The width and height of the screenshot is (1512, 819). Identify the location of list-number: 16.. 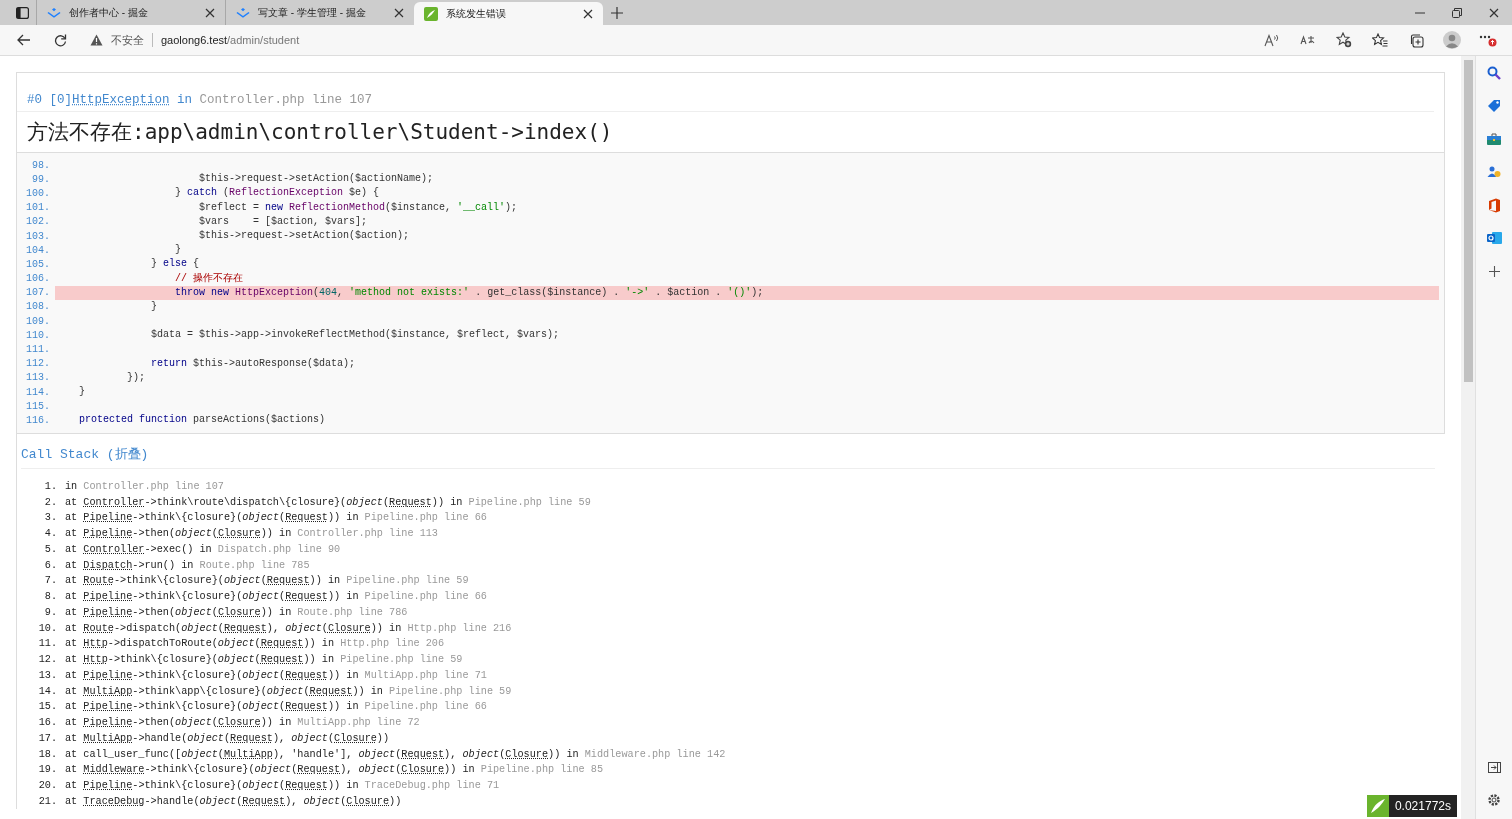
(47, 723).